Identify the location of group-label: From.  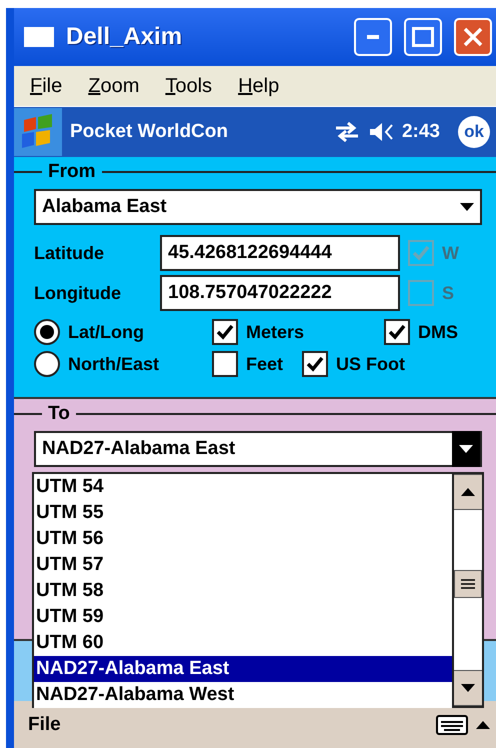
(71, 172).